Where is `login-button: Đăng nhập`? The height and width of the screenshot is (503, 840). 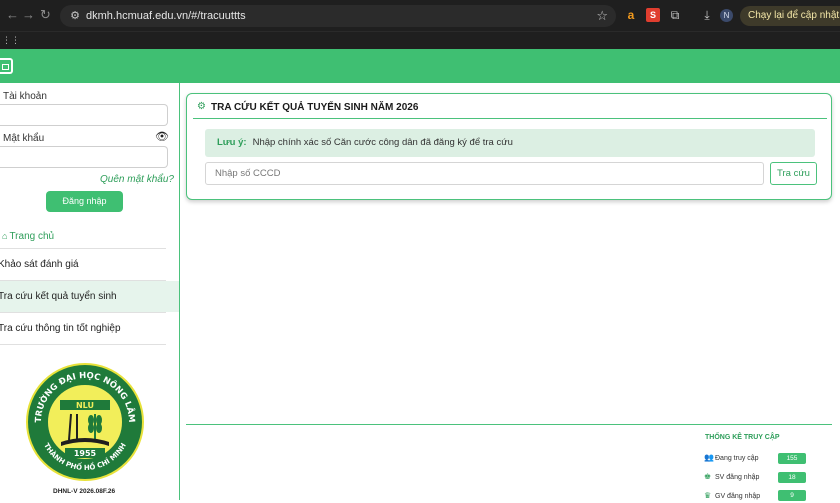 login-button: Đăng nhập is located at coordinates (84, 201).